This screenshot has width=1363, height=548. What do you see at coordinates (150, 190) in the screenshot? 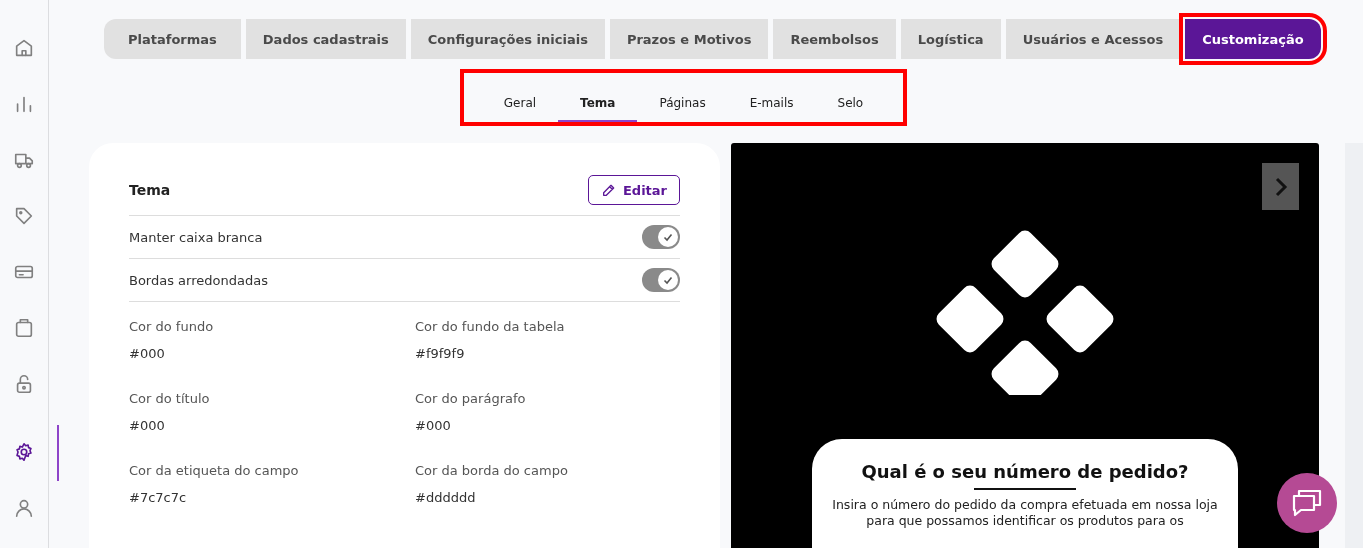
I see `card-title: Tema` at bounding box center [150, 190].